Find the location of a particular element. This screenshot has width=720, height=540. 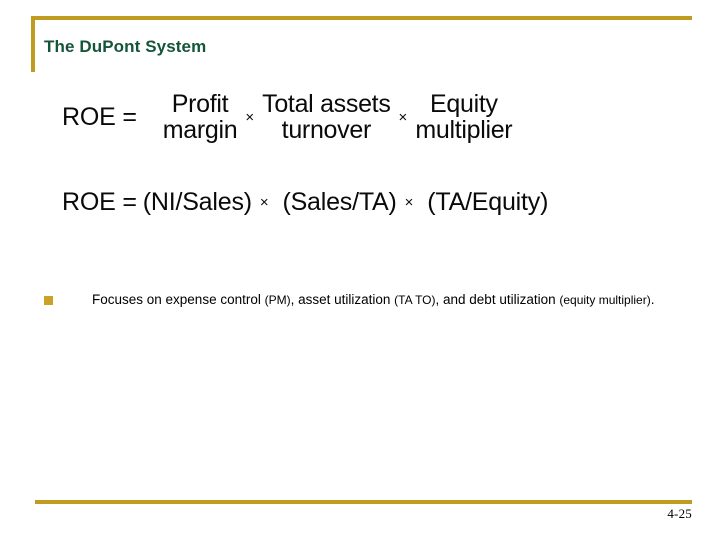

equation1-term1-numerator: Profit is located at coordinates (200, 104).